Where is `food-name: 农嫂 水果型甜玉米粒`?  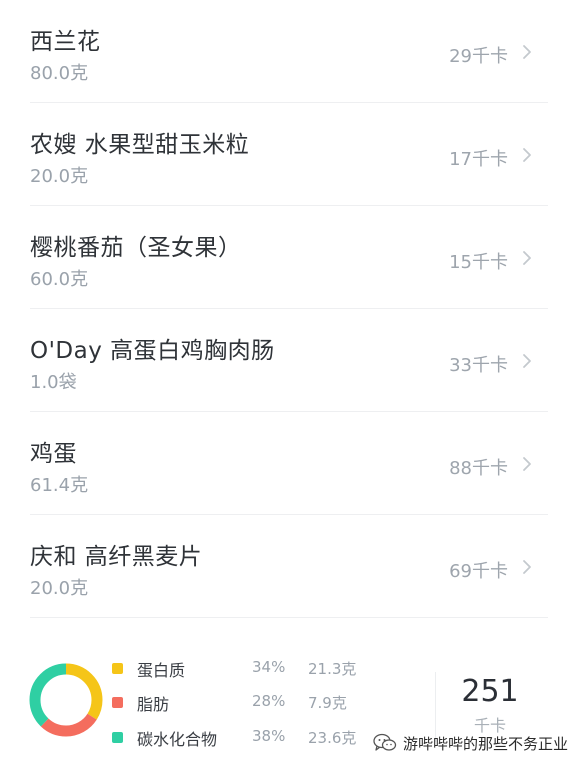 food-name: 农嫂 水果型甜玉米粒 is located at coordinates (140, 145).